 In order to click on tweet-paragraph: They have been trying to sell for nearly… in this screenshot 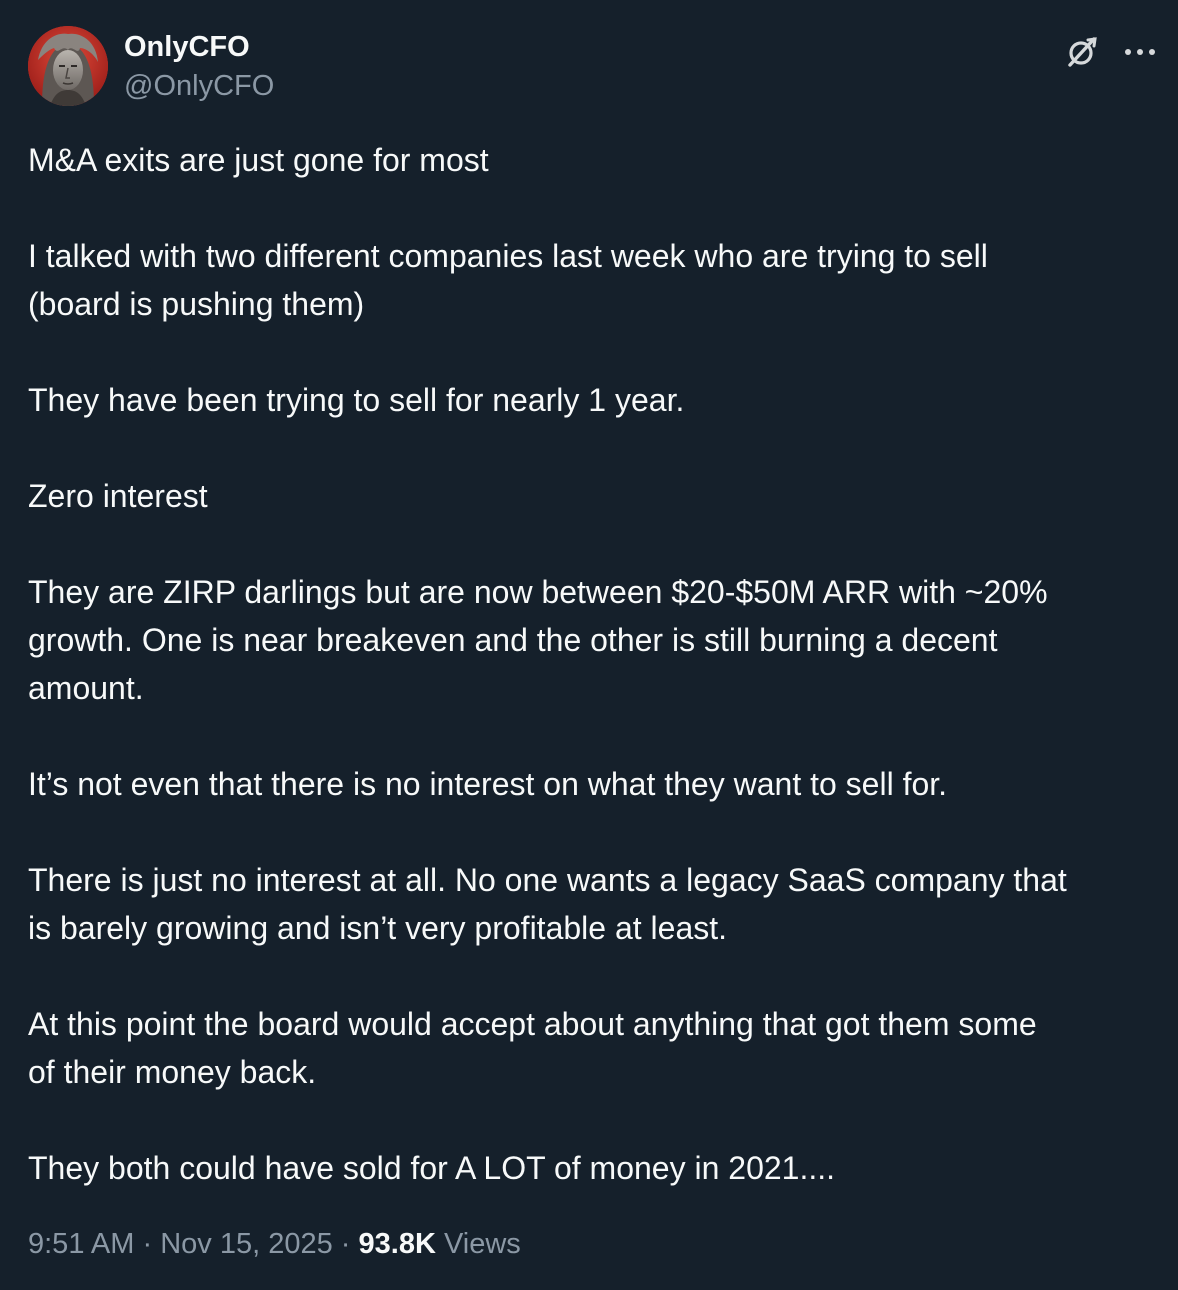, I will do `click(356, 400)`.